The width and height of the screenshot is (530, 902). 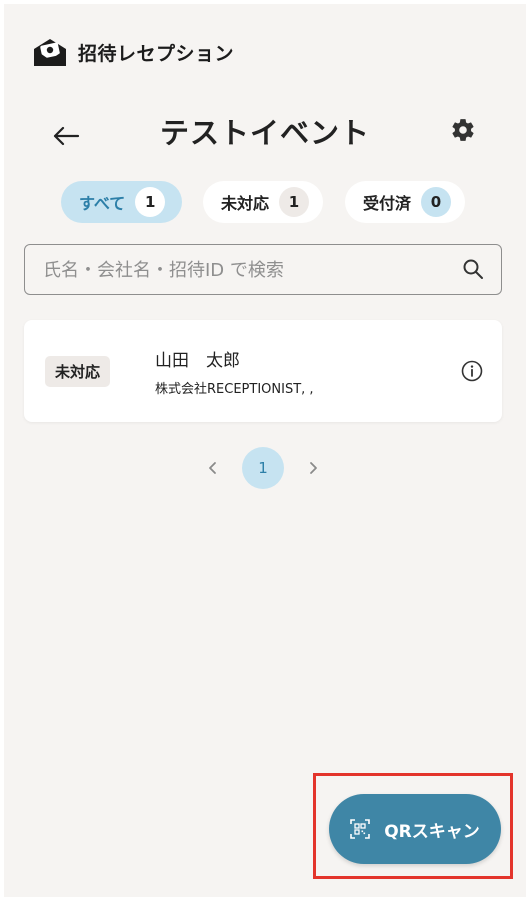 What do you see at coordinates (473, 269) in the screenshot?
I see `search-icon` at bounding box center [473, 269].